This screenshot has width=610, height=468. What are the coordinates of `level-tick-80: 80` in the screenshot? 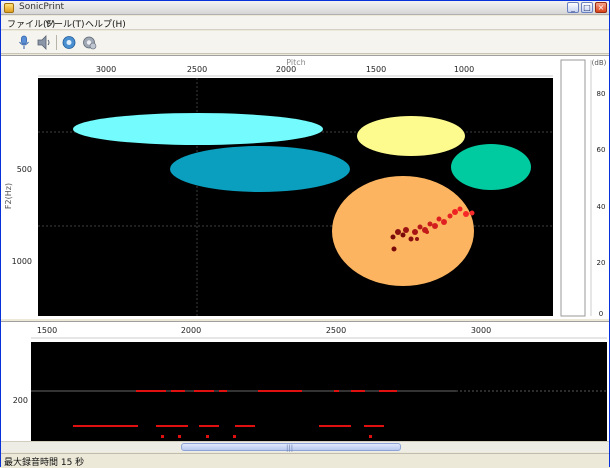 It's located at (601, 94).